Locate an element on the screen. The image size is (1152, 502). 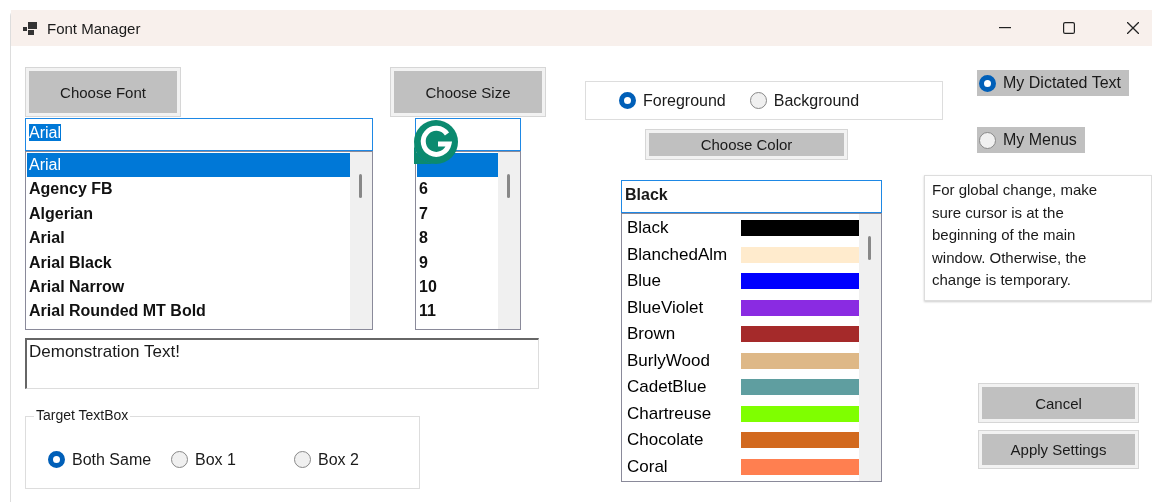
font-list: Arial Agency FB Algerian Arial Arial Black Arial Narrow Arial Rounded MT Bold is located at coordinates (199, 240).